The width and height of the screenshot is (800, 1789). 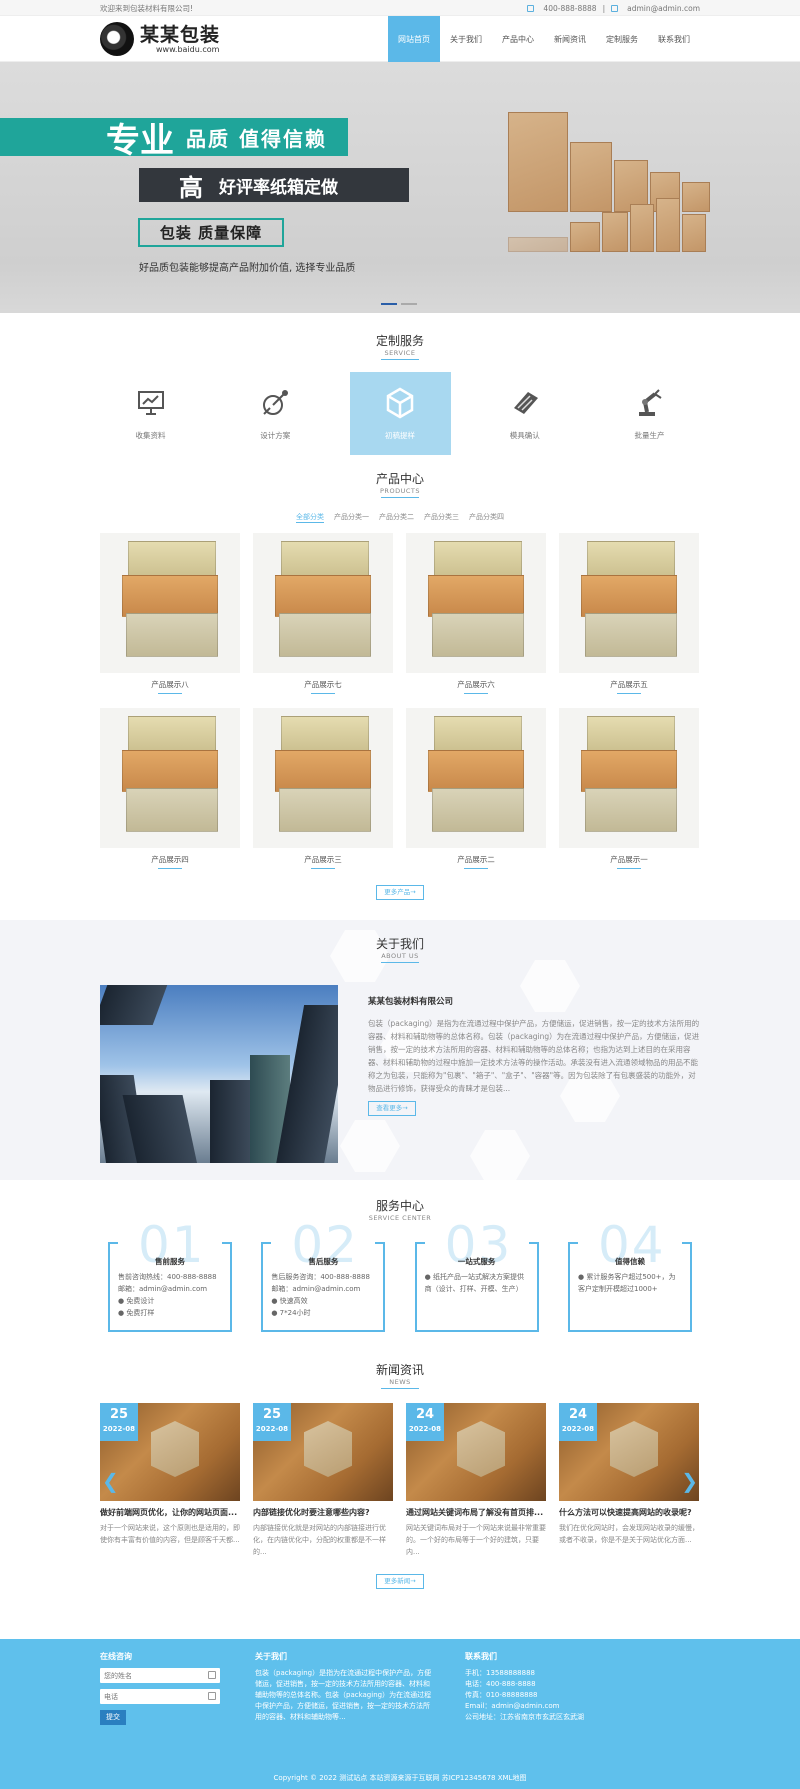 I want to click on service-item-design: 设计方案, so click(x=275, y=413).